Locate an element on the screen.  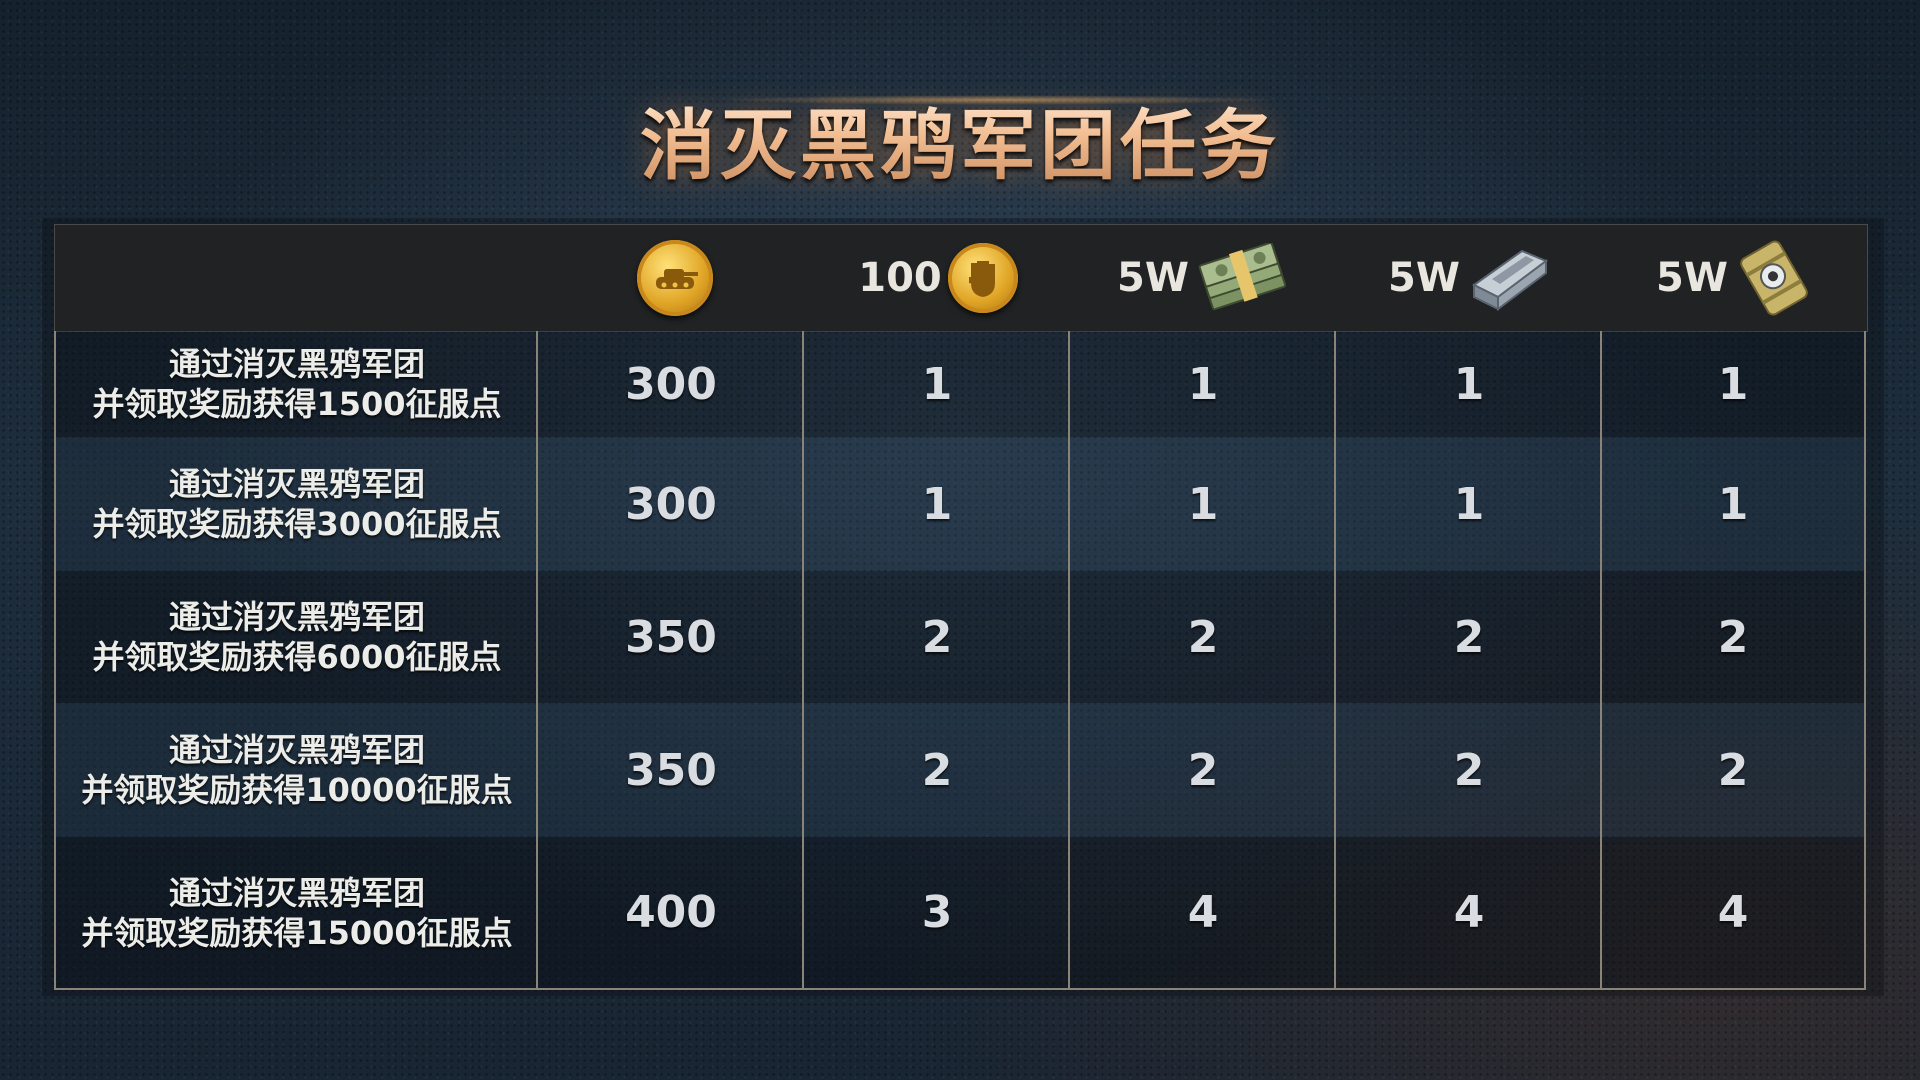
page-title: 消灭黑鸦军团任务 is located at coordinates (960, 139).